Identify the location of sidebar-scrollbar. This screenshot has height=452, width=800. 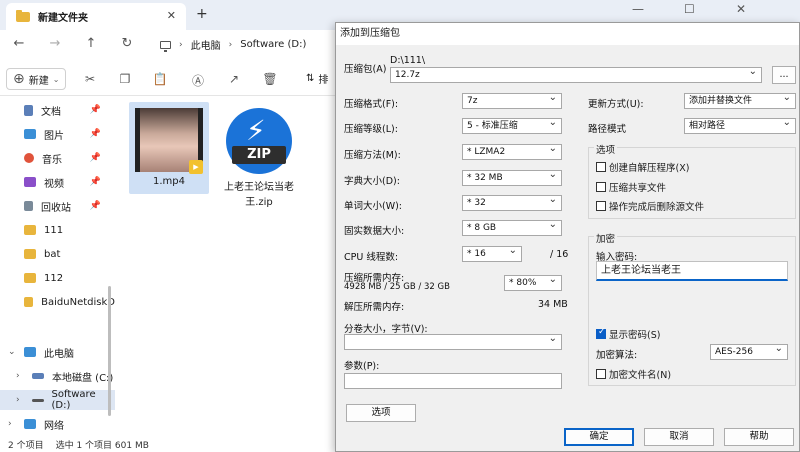
(109, 351).